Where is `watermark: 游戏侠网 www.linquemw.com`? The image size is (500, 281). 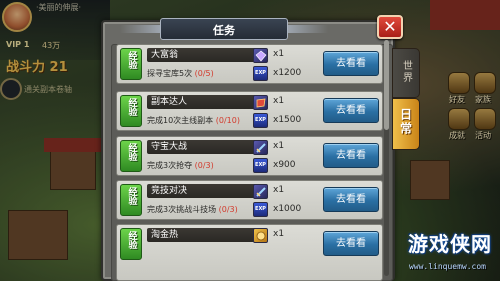
watermark: 游戏侠网 www.linquemw.com is located at coordinates (436, 244).